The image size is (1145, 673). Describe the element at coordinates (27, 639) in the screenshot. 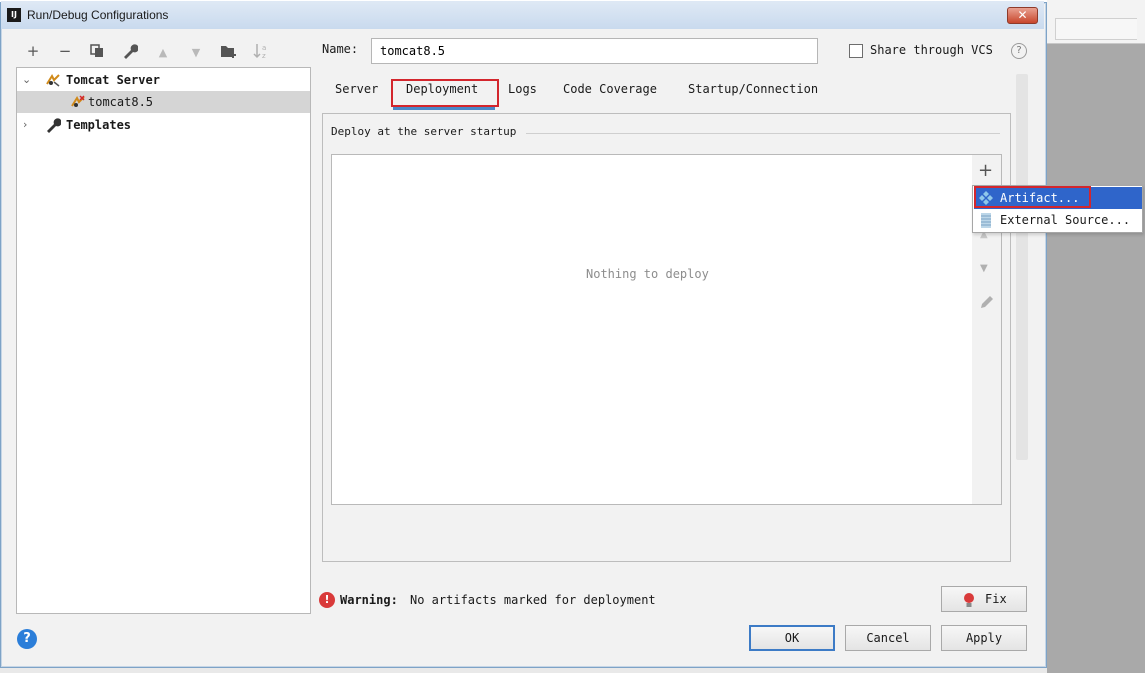

I see `help-button: ?` at that location.